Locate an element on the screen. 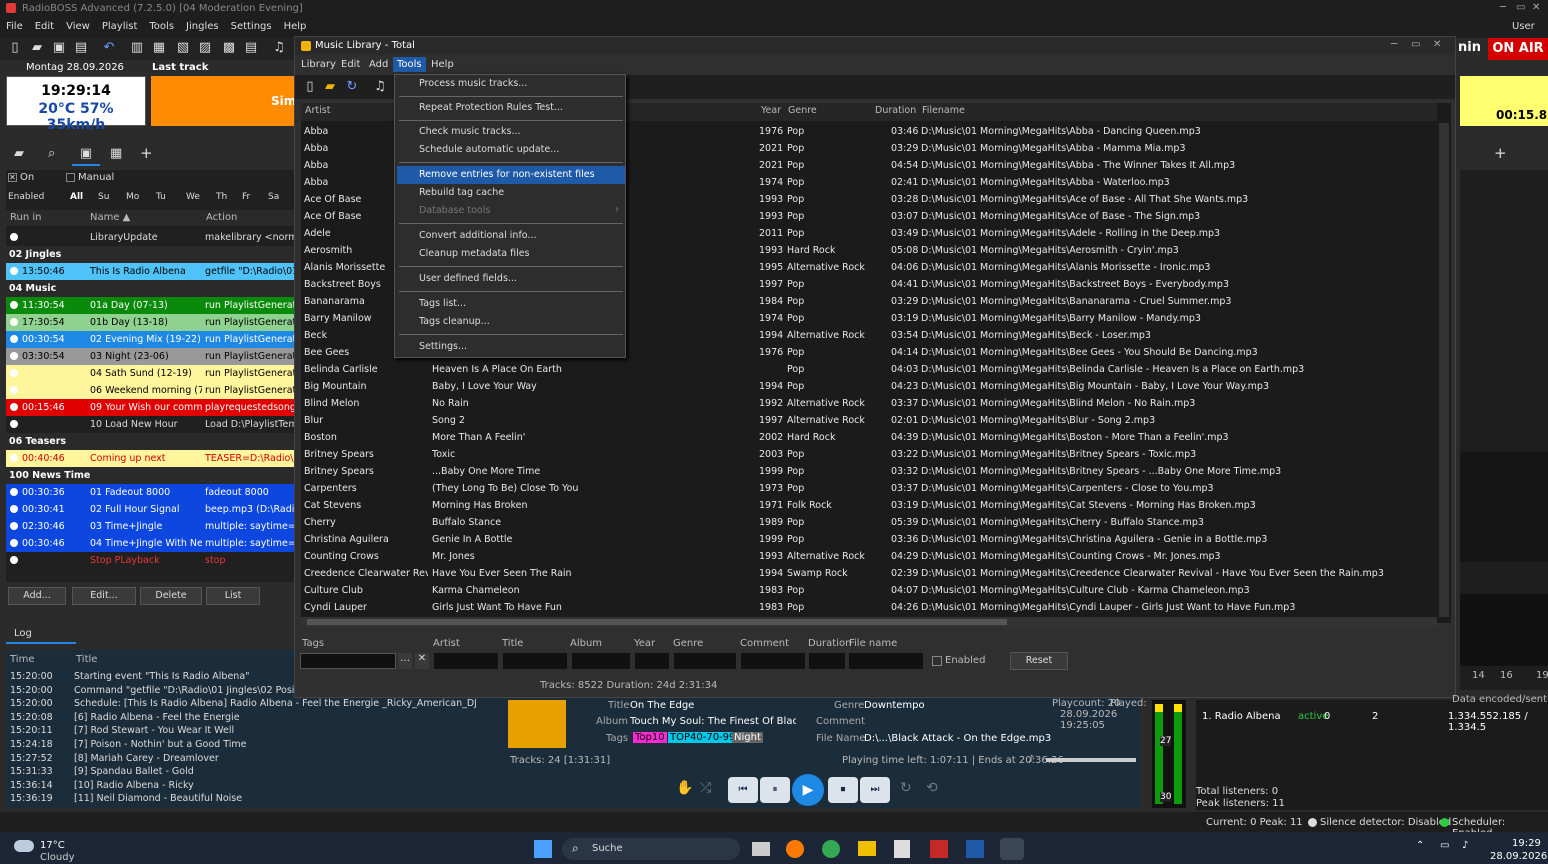  library-close-icon: ✕ is located at coordinates (1437, 44).